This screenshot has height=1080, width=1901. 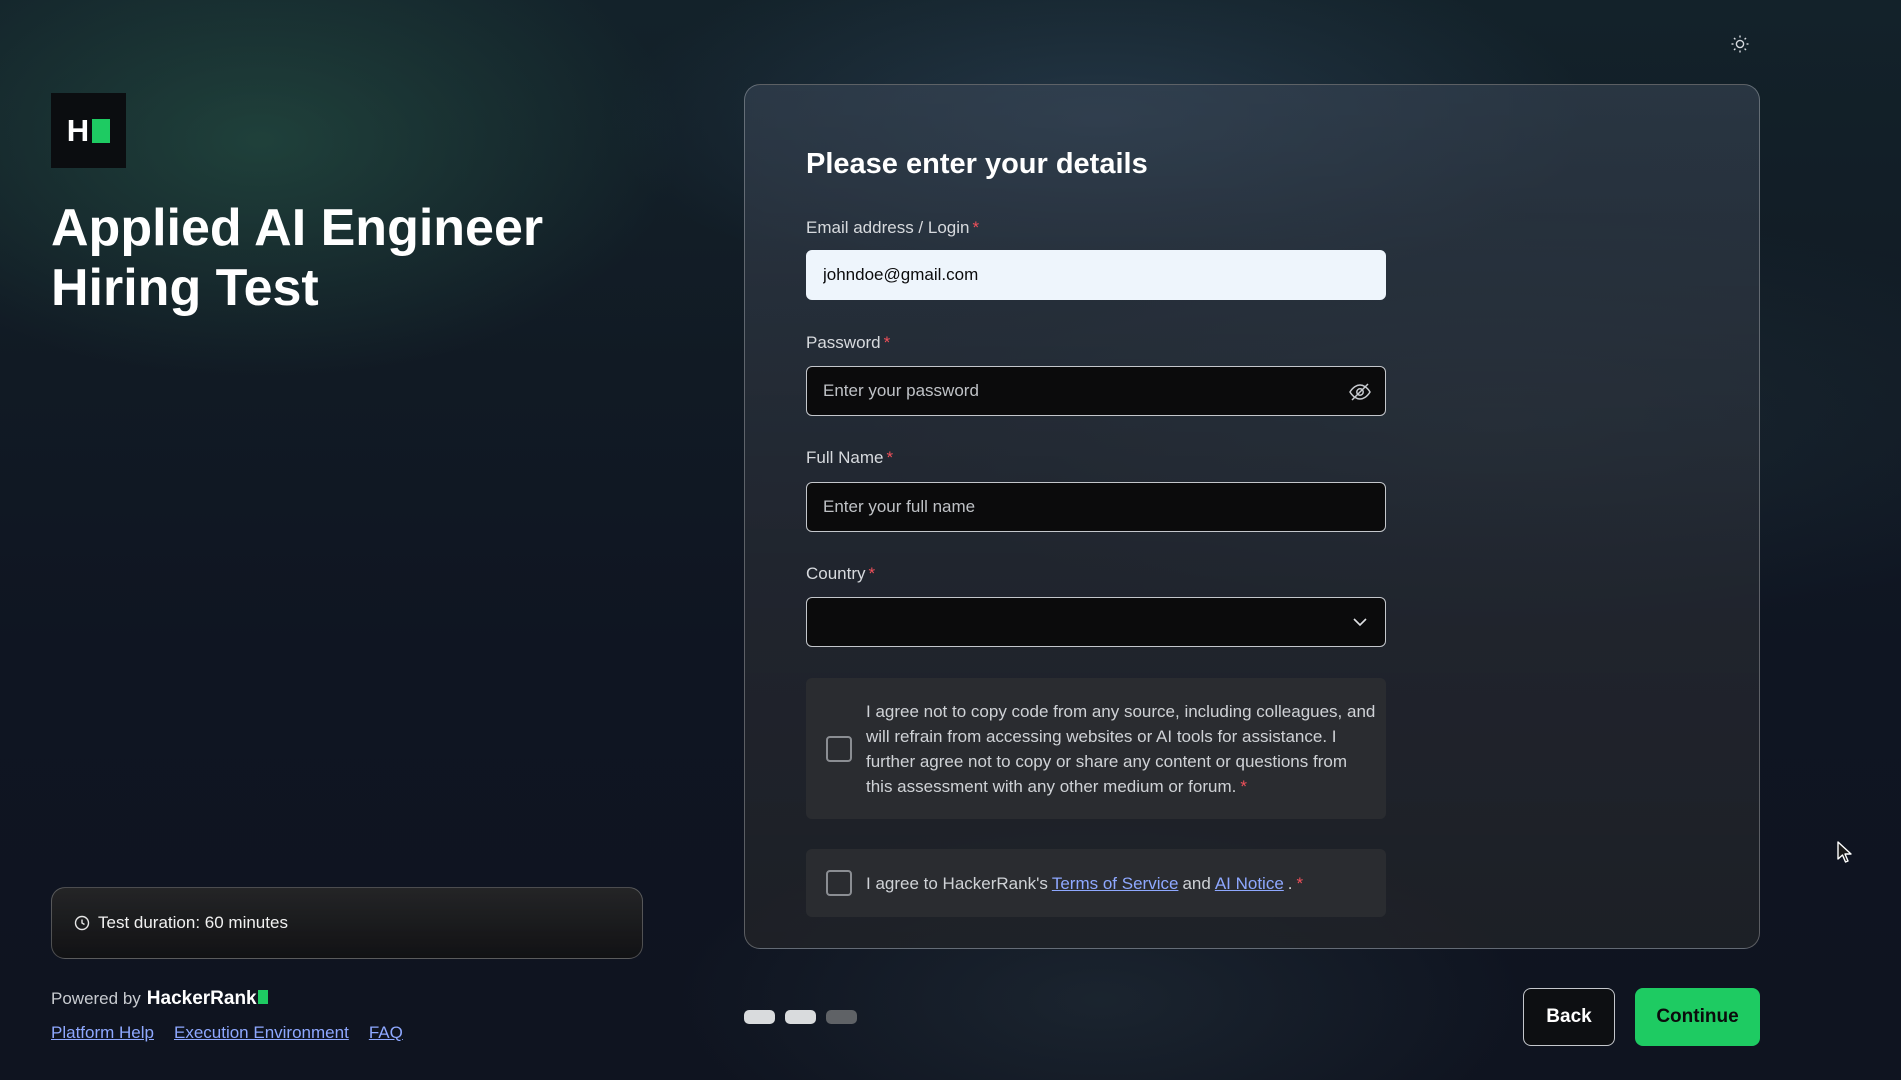 I want to click on logo-letter: H, so click(x=78, y=130).